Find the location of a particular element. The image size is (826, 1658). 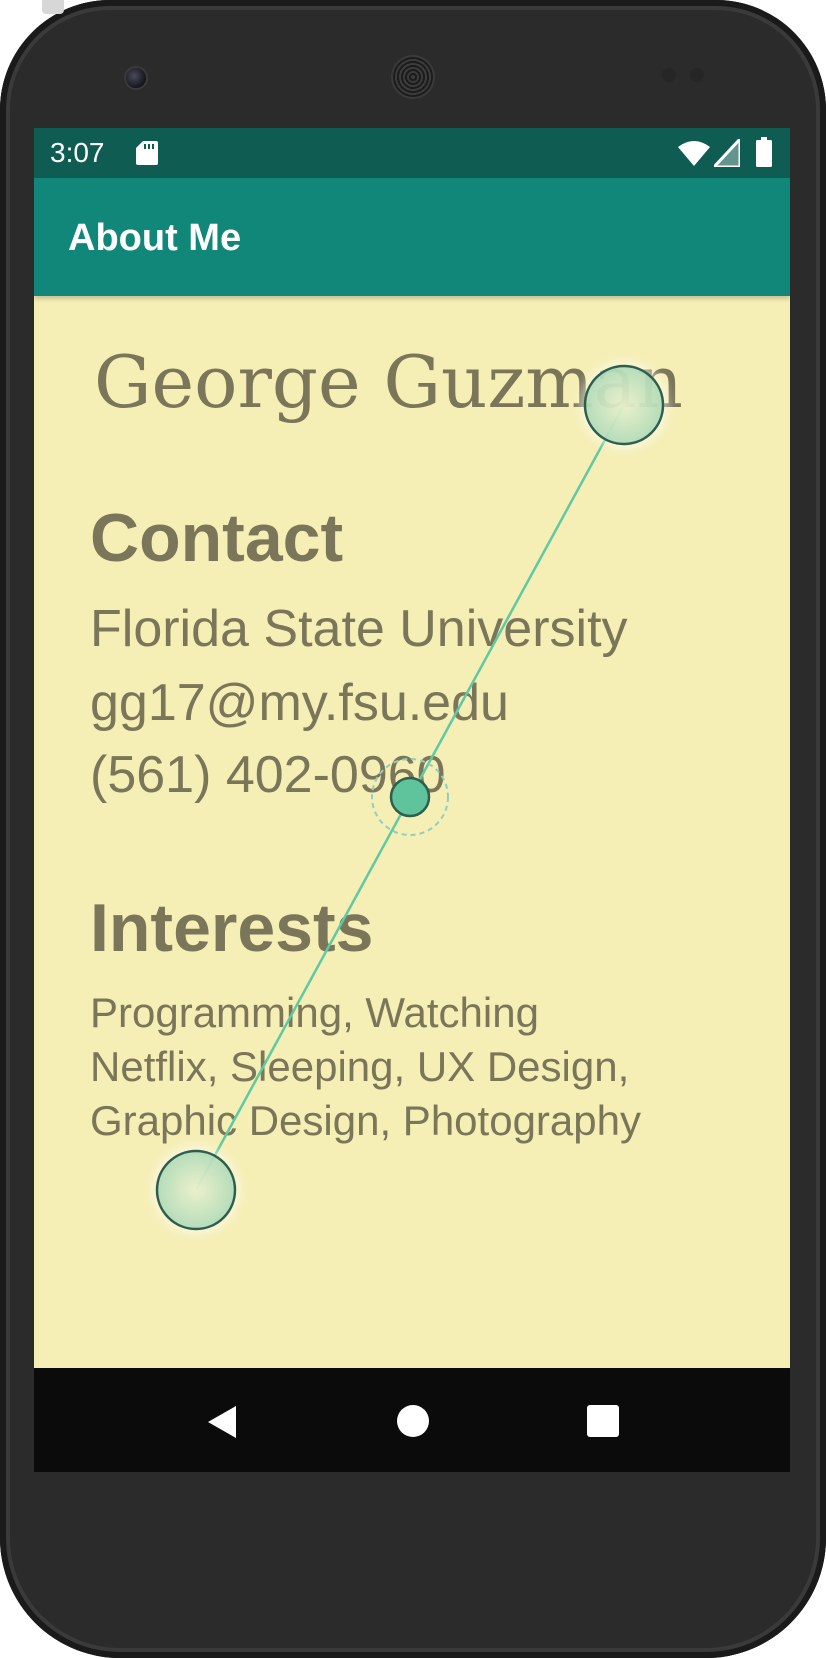

earpiece-speaker is located at coordinates (413, 77).